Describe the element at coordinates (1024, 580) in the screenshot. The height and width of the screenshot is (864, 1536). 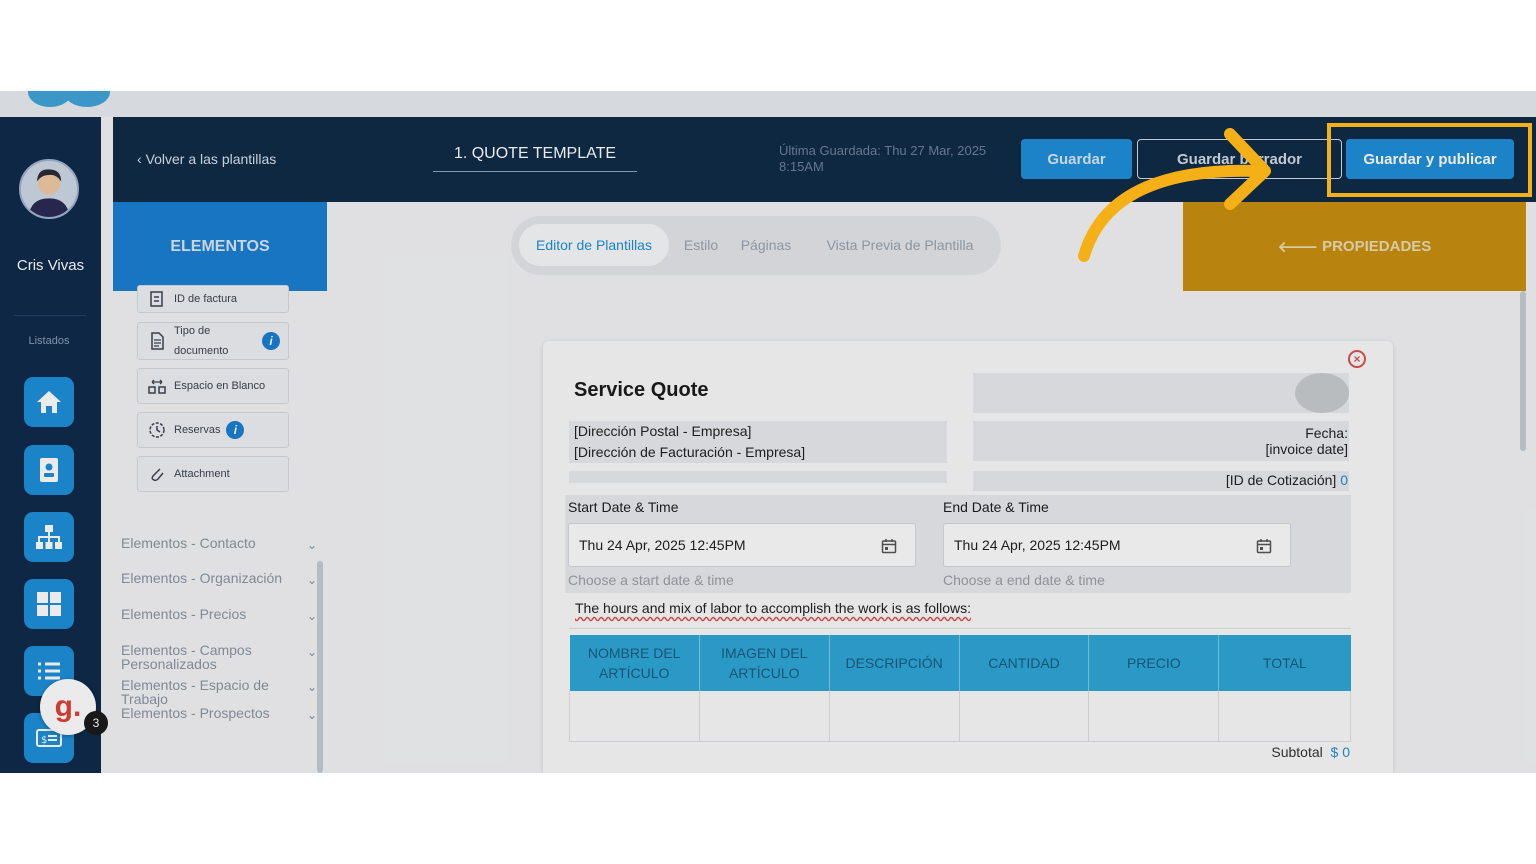
I see `end-date-hint: Choose a end date & time` at that location.